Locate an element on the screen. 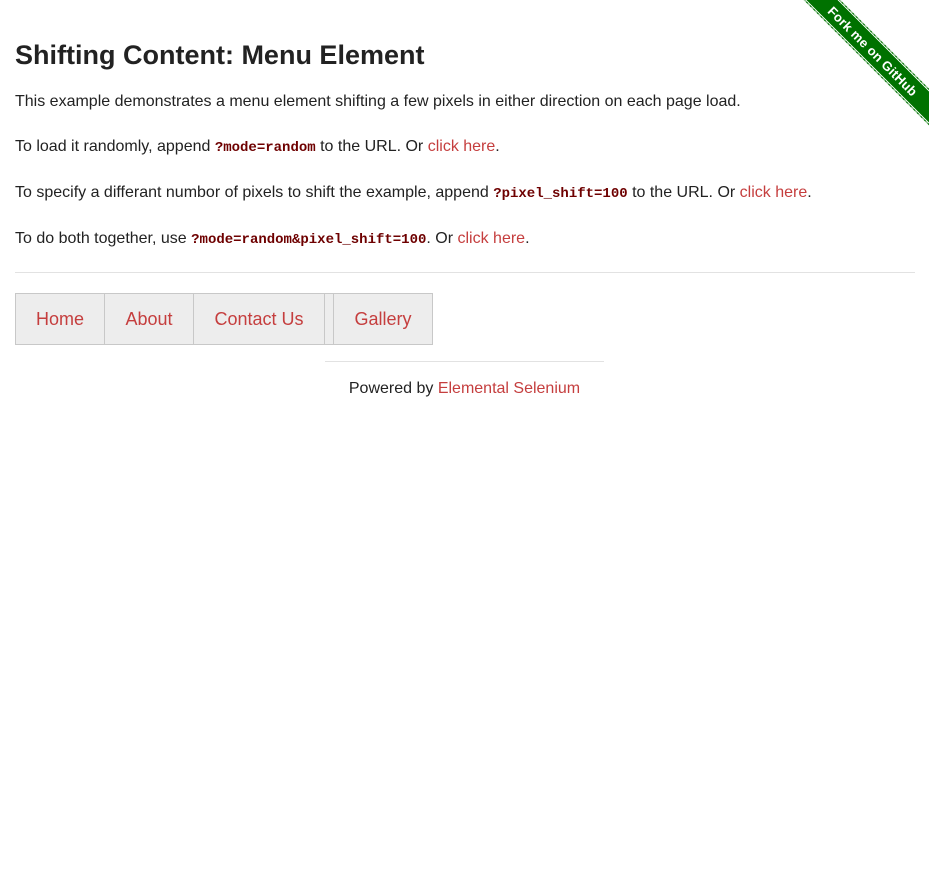 This screenshot has width=929, height=888. footer-divider is located at coordinates (464, 361).